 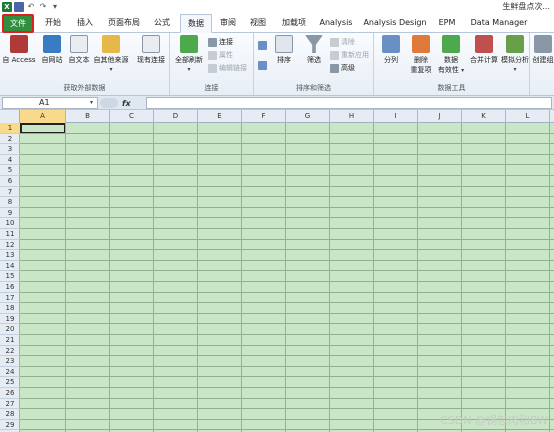 What do you see at coordinates (308, 116) in the screenshot?
I see `column-header: G` at bounding box center [308, 116].